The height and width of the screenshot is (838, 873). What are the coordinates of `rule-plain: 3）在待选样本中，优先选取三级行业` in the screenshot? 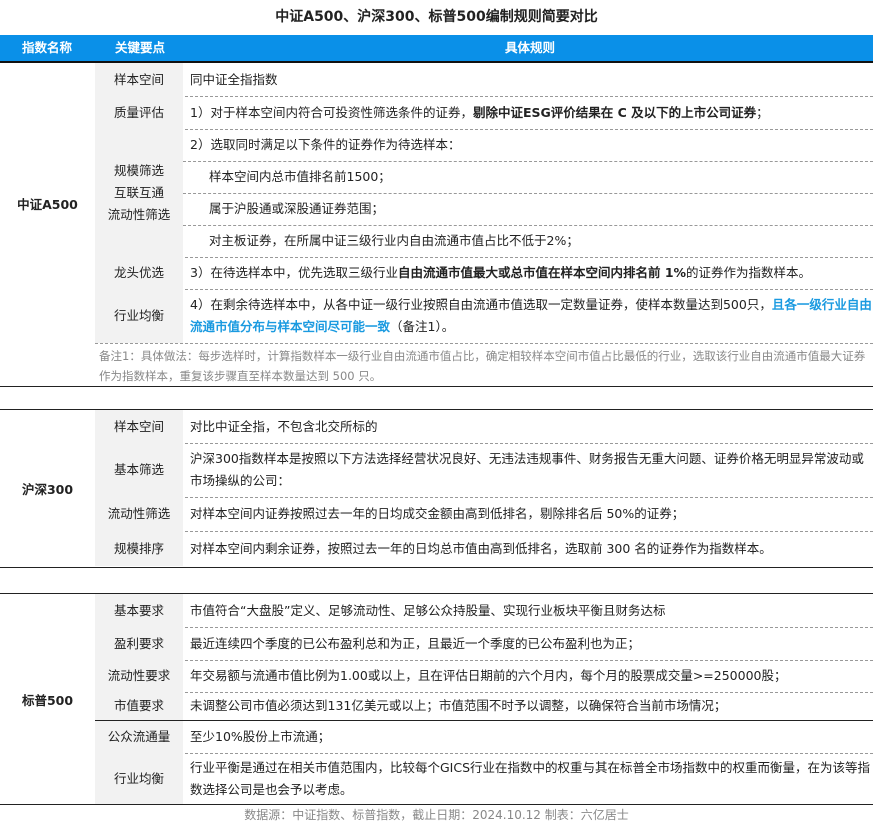 It's located at (294, 272).